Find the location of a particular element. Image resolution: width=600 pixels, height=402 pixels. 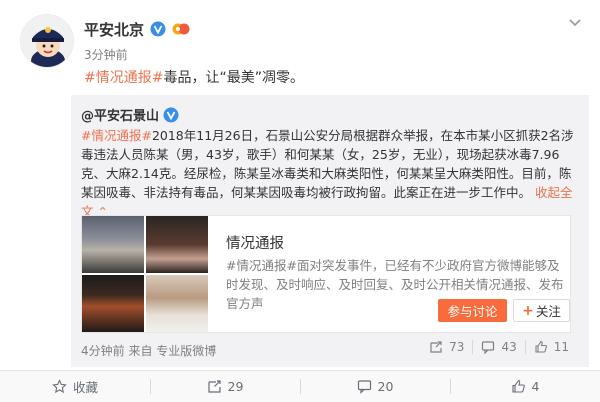

repost-comment-count: 43 is located at coordinates (498, 347).